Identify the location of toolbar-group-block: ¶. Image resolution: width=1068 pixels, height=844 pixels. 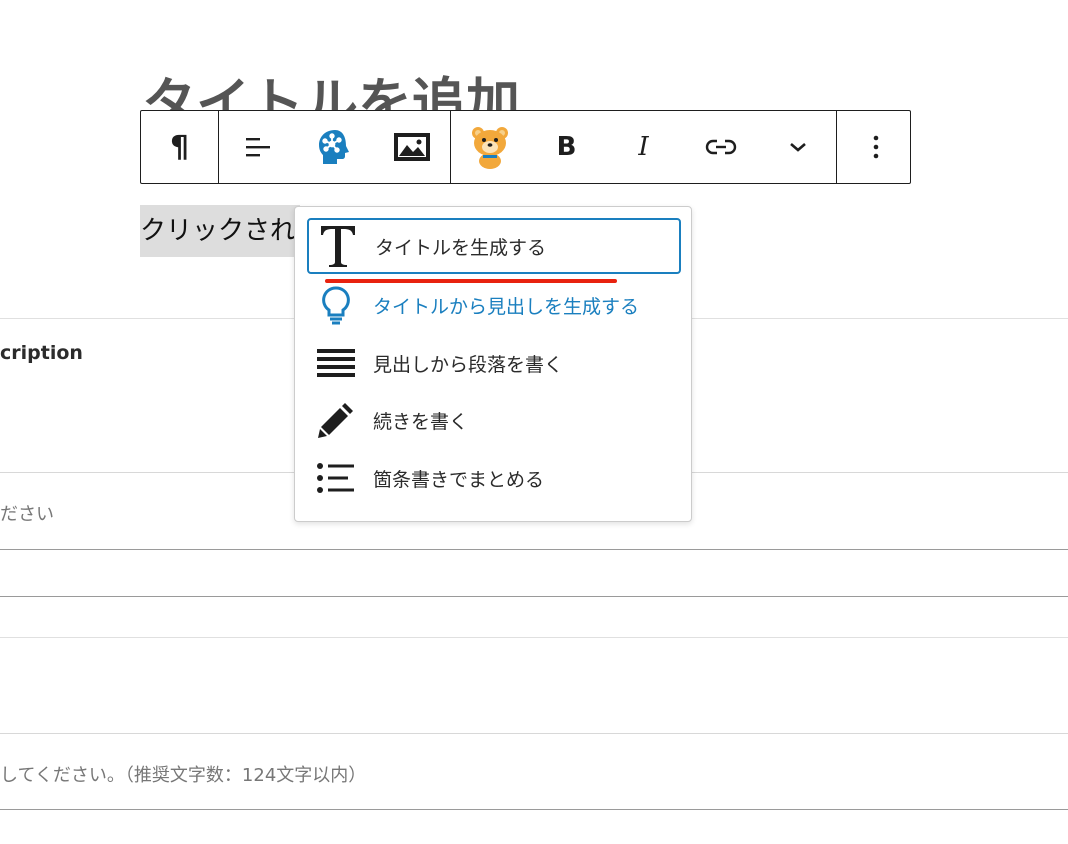
(180, 147).